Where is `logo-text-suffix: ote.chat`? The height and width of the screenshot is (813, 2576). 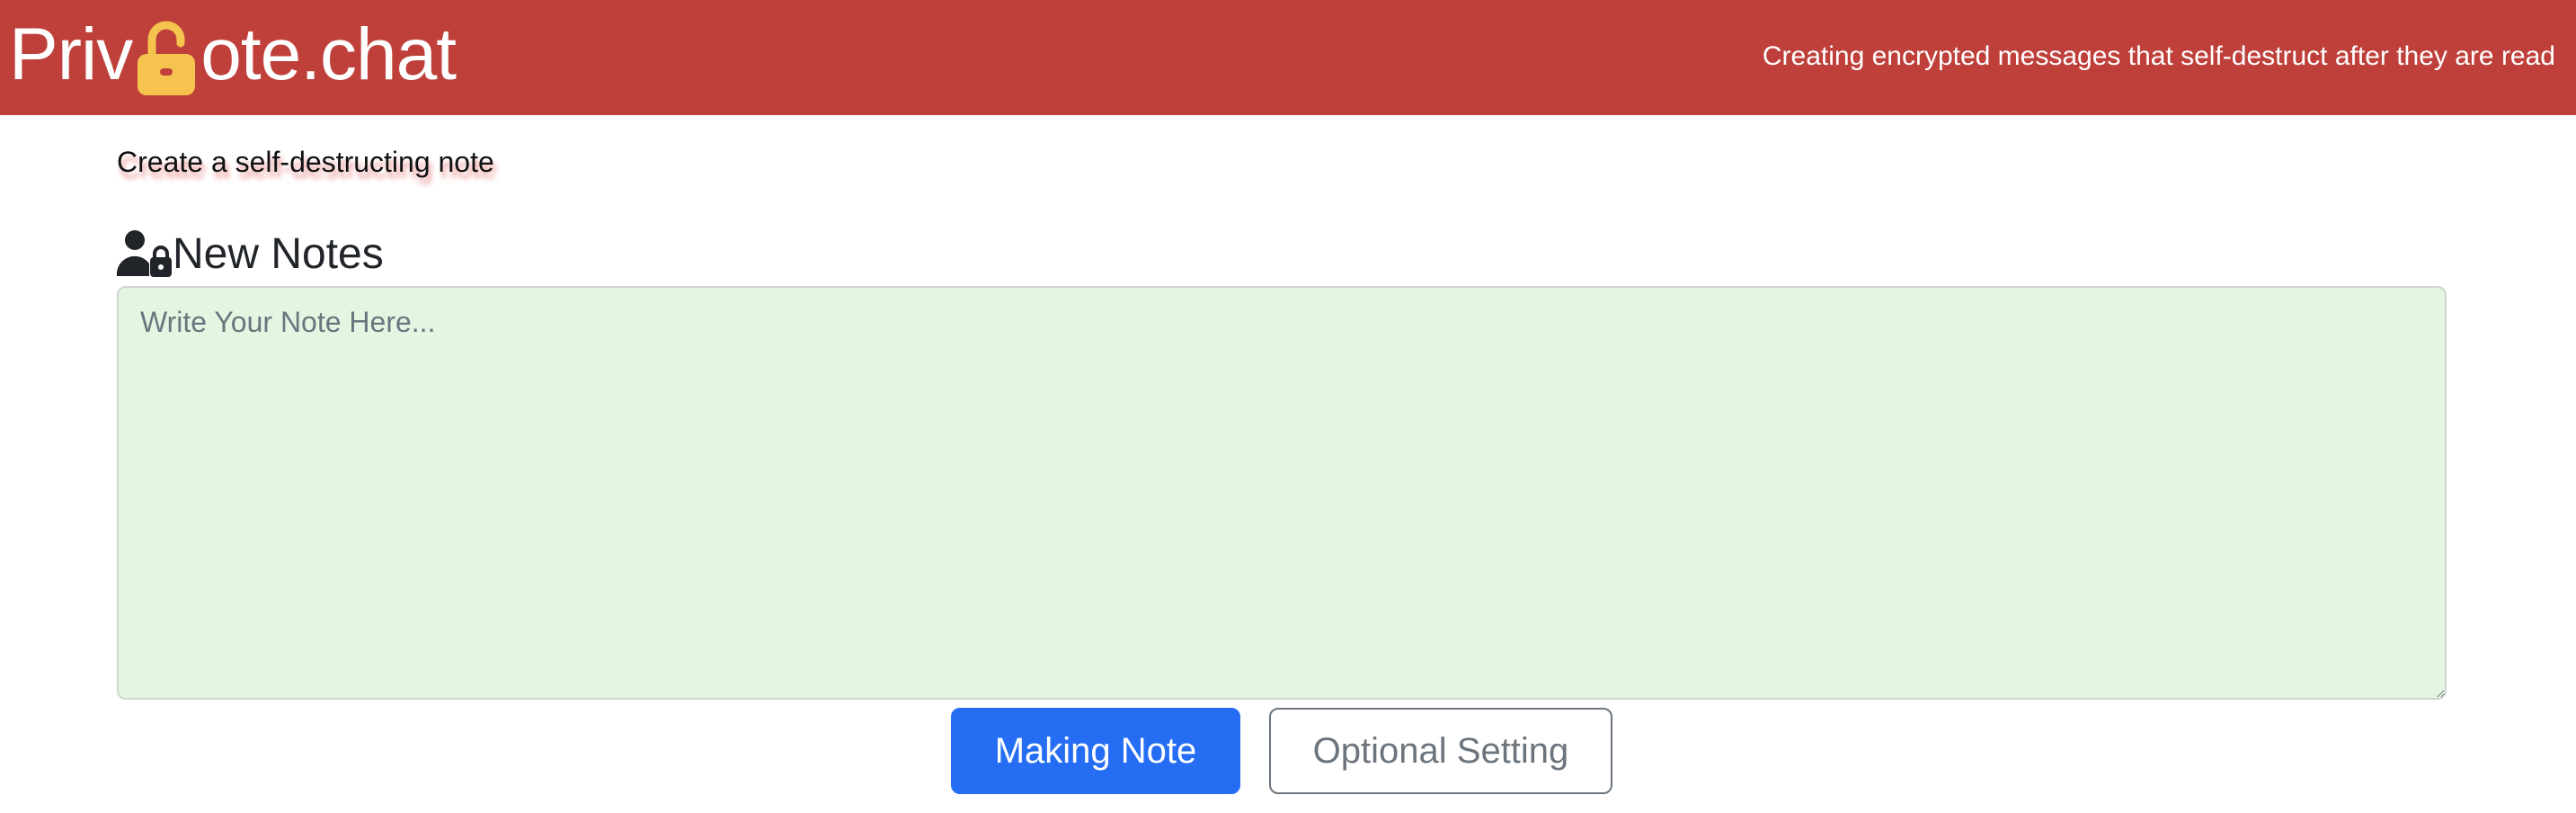 logo-text-suffix: ote.chat is located at coordinates (328, 54).